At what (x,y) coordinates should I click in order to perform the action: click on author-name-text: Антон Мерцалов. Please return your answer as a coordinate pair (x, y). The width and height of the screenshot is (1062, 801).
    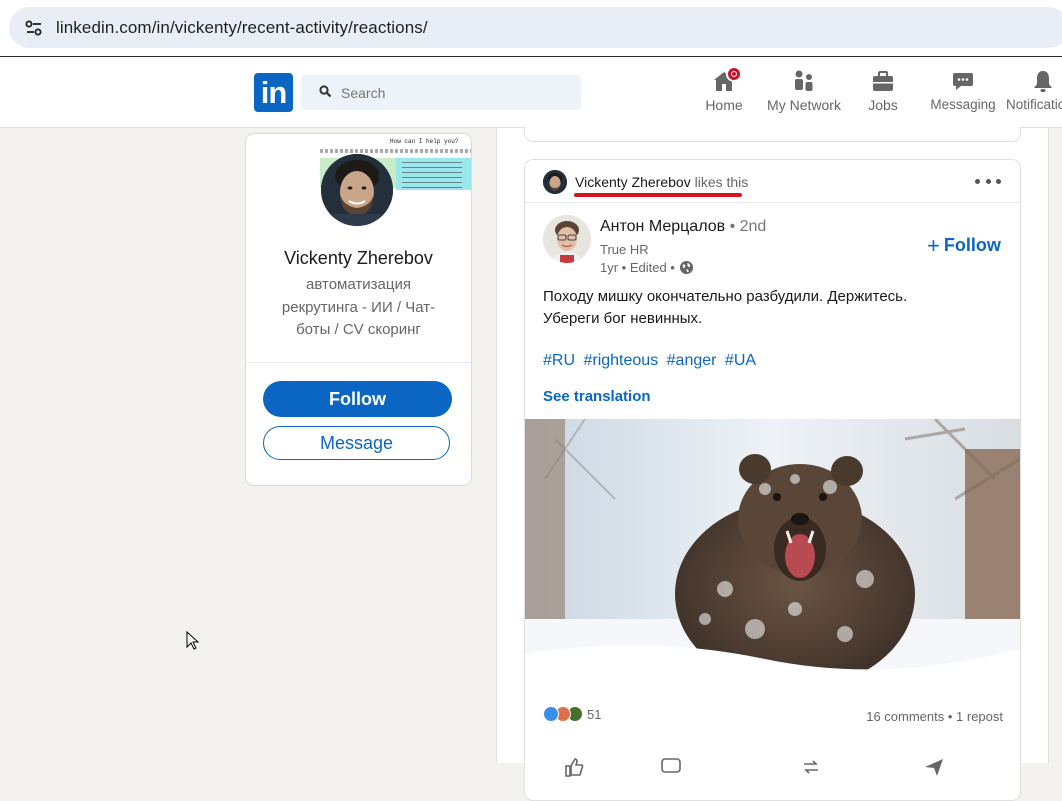
    Looking at the image, I should click on (662, 226).